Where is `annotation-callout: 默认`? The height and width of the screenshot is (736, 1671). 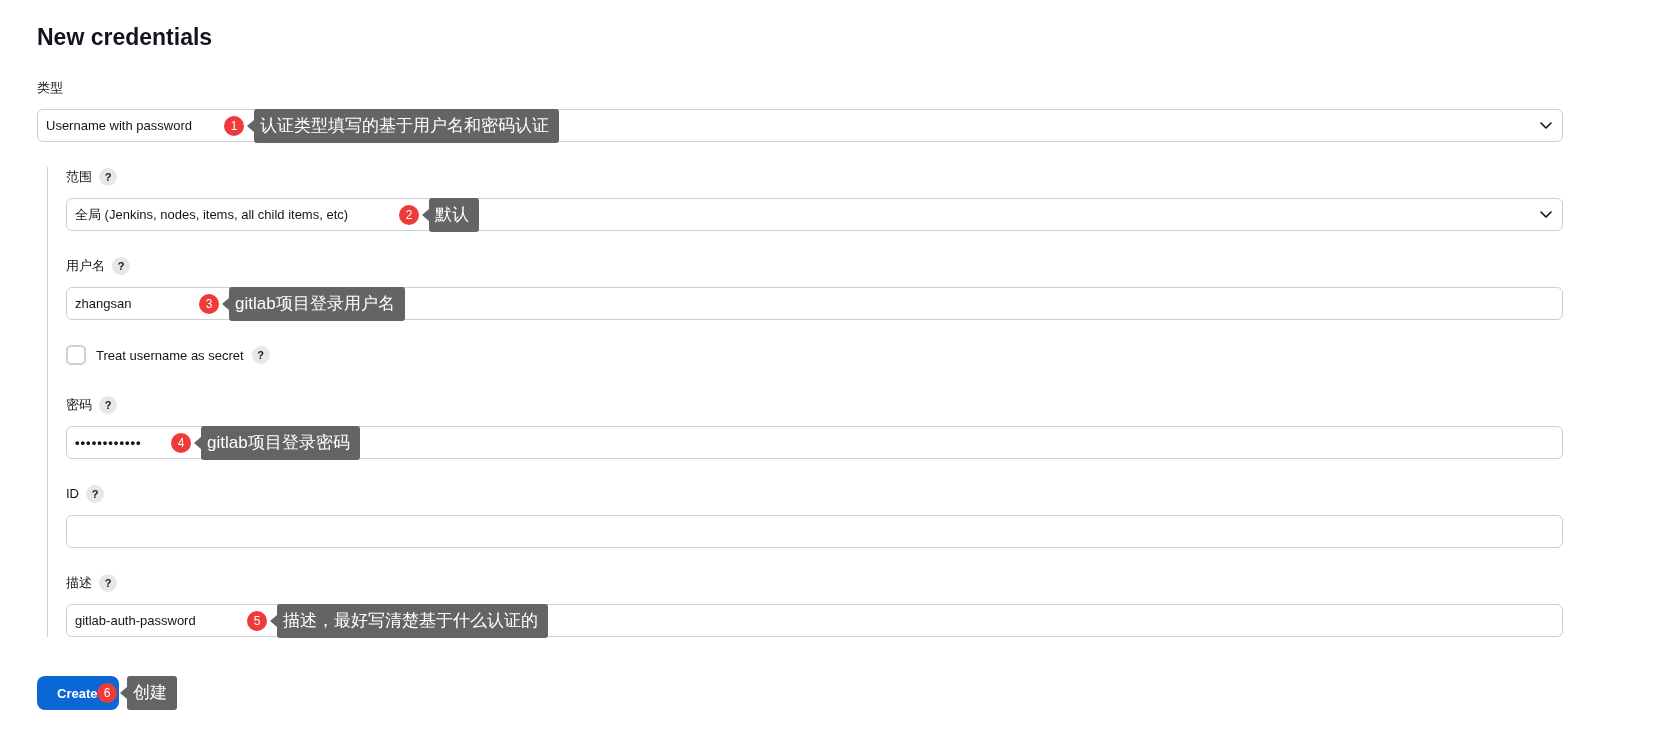 annotation-callout: 默认 is located at coordinates (450, 214).